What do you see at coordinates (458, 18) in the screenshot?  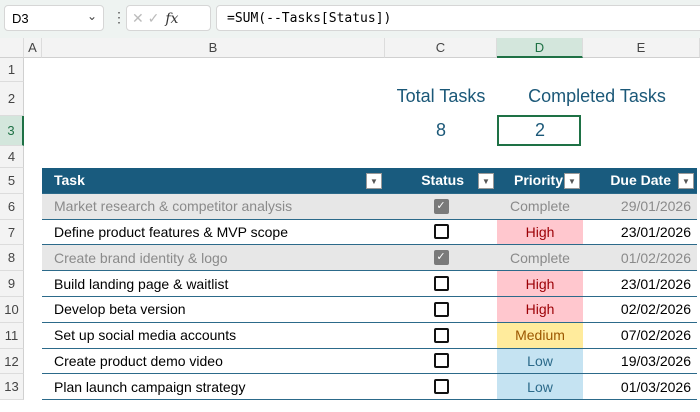 I see `formula-input: =SUM(--Tasks[Status])` at bounding box center [458, 18].